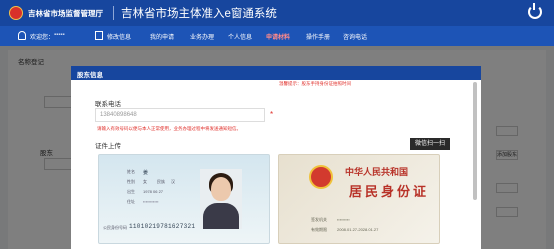 The image size is (554, 249). Describe the element at coordinates (272, 114) in the screenshot. I see `required-mark: *` at that location.